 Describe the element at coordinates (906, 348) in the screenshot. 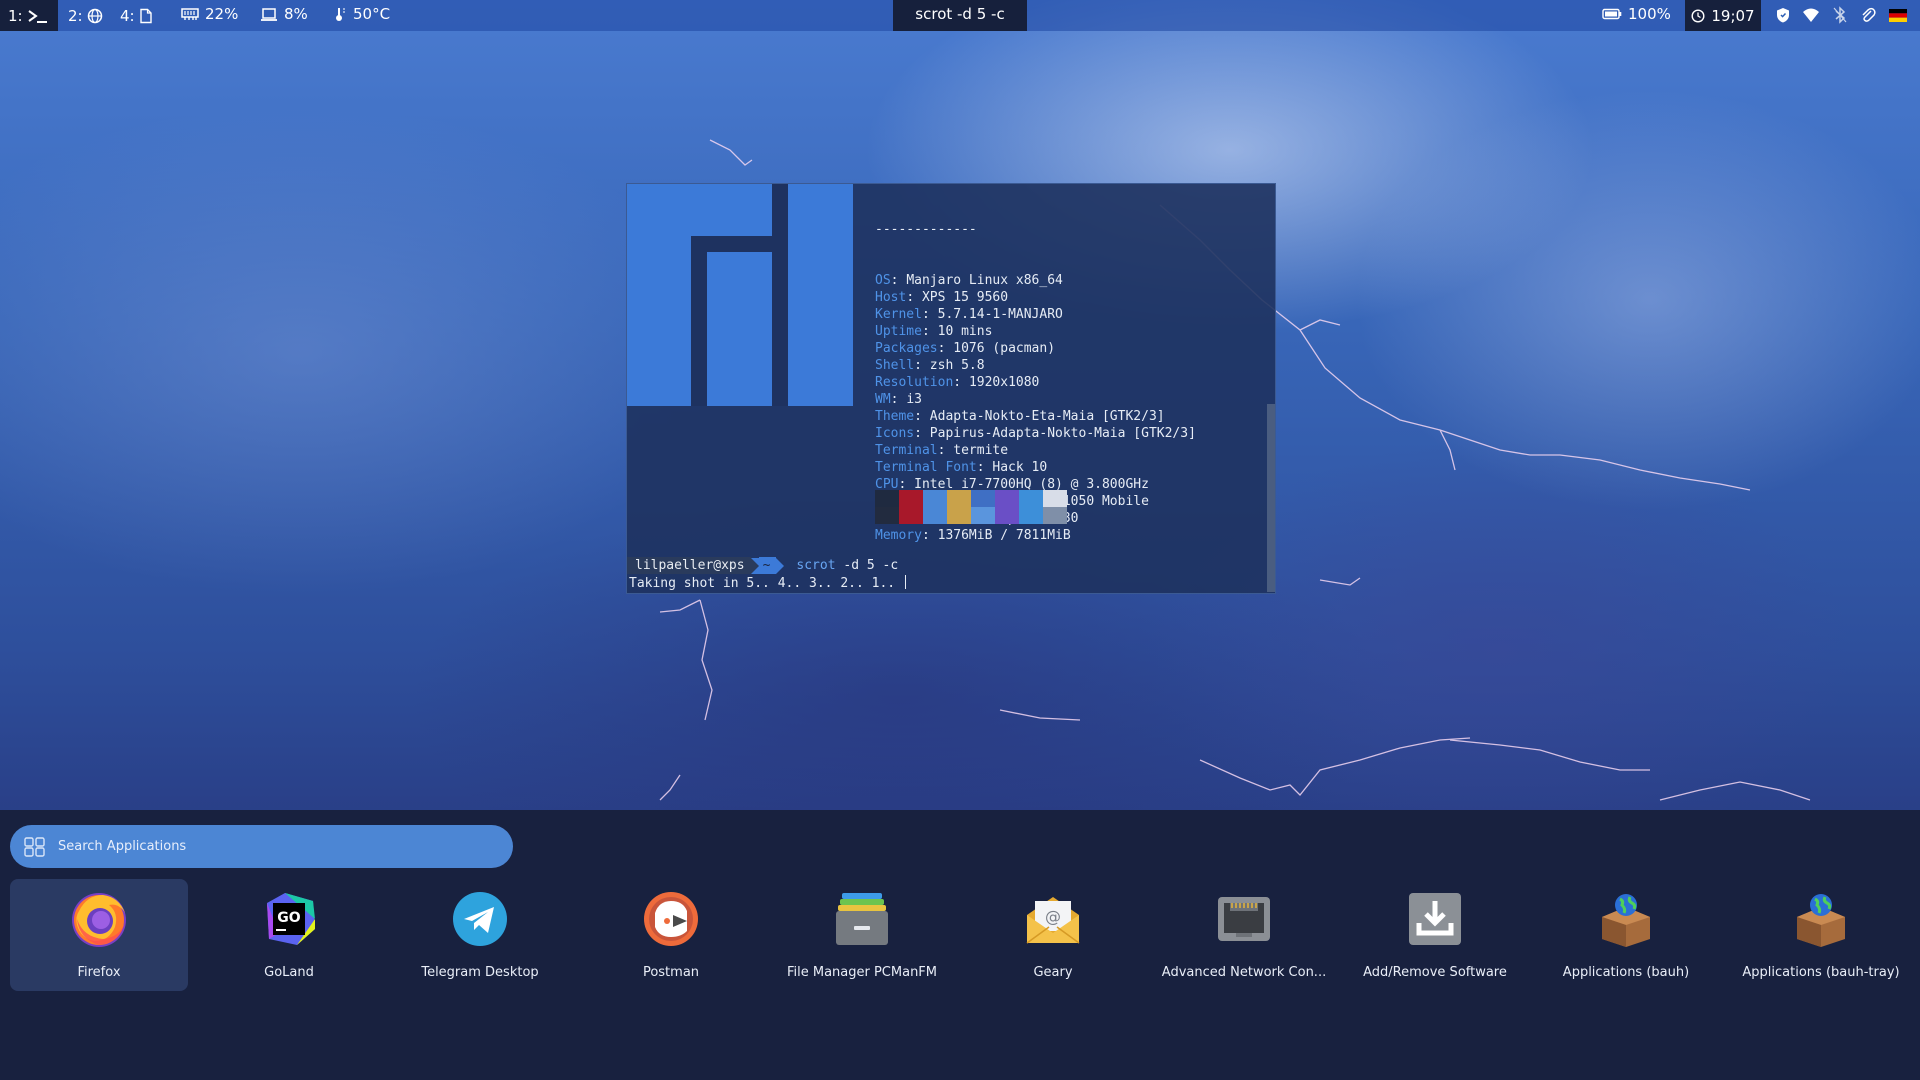

I see `info-key: Packages` at that location.